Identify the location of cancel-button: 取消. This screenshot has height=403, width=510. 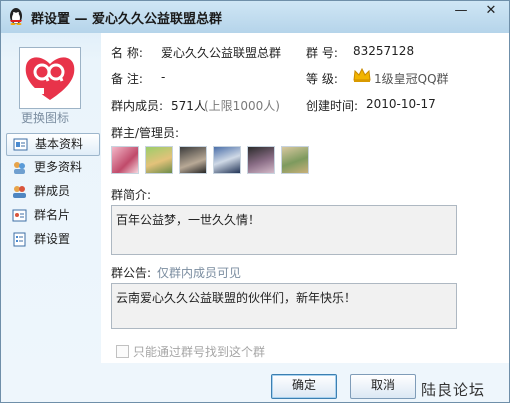
(383, 386).